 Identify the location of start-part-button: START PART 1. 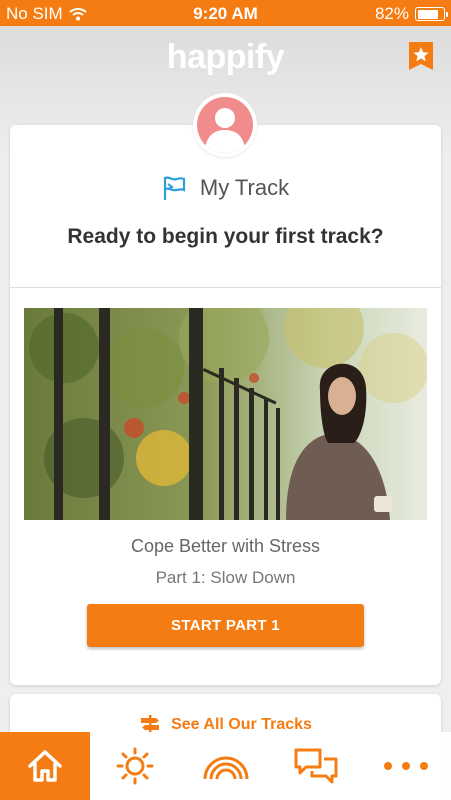
(225, 625).